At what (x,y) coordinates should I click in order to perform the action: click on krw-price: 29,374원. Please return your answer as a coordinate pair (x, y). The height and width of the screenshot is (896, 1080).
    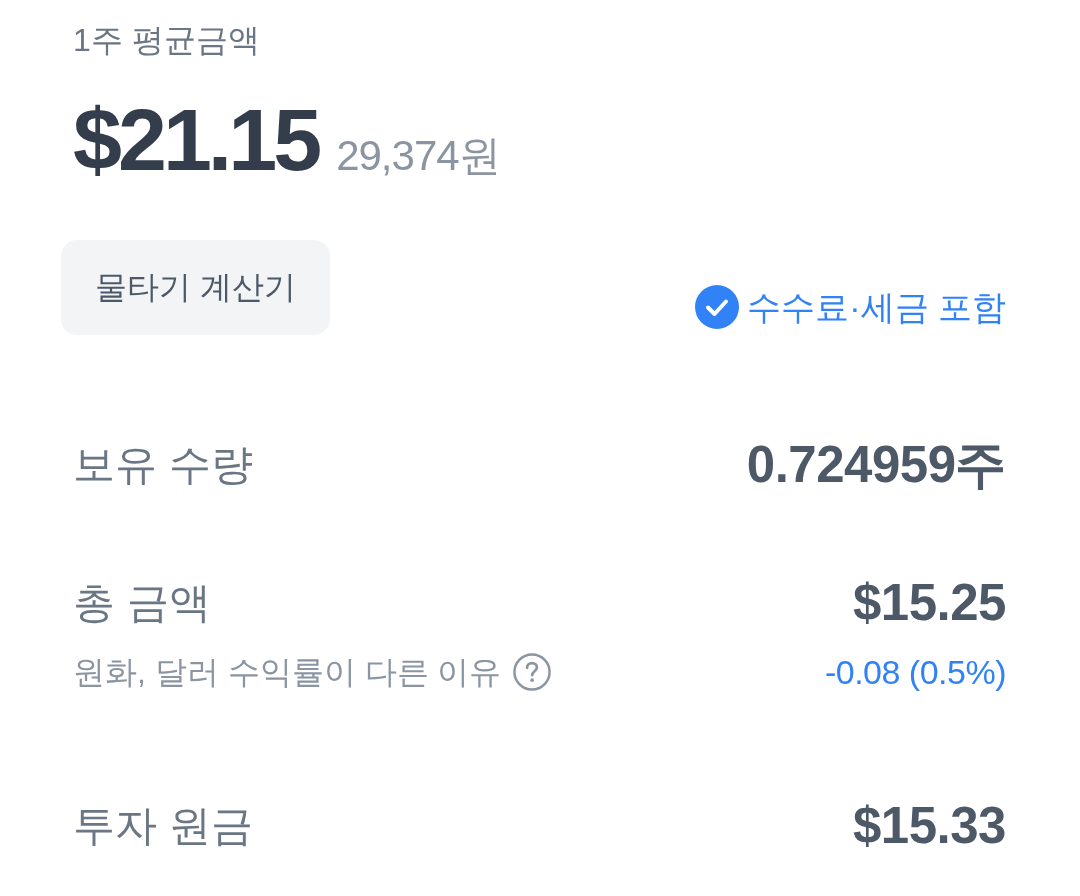
    Looking at the image, I should click on (418, 156).